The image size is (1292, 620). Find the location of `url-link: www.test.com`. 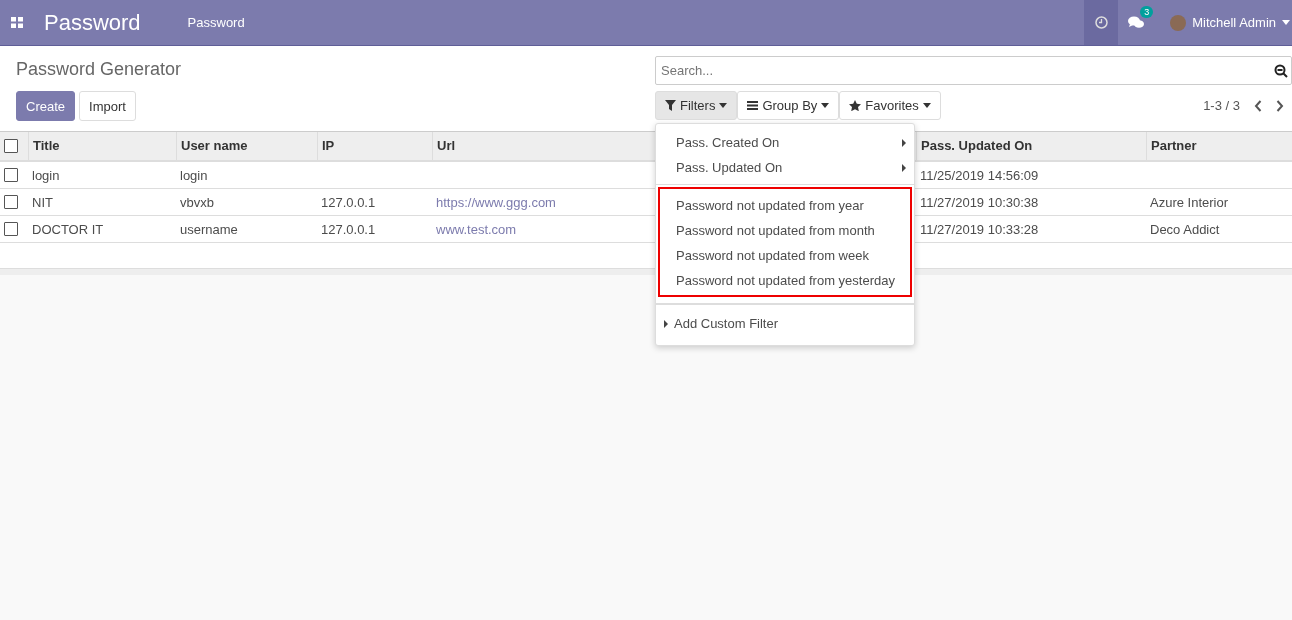

url-link: www.test.com is located at coordinates (476, 229).